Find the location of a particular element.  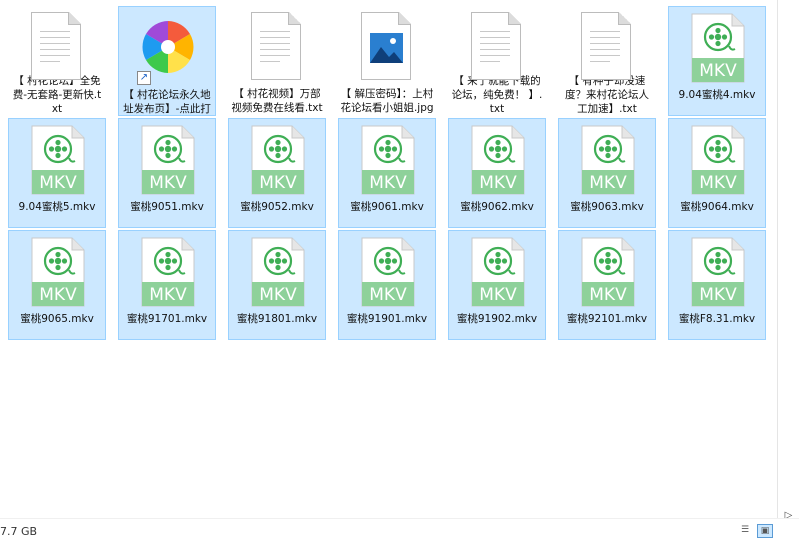

file-item: MKV 蜜桃F8.31.mkv is located at coordinates (717, 285).